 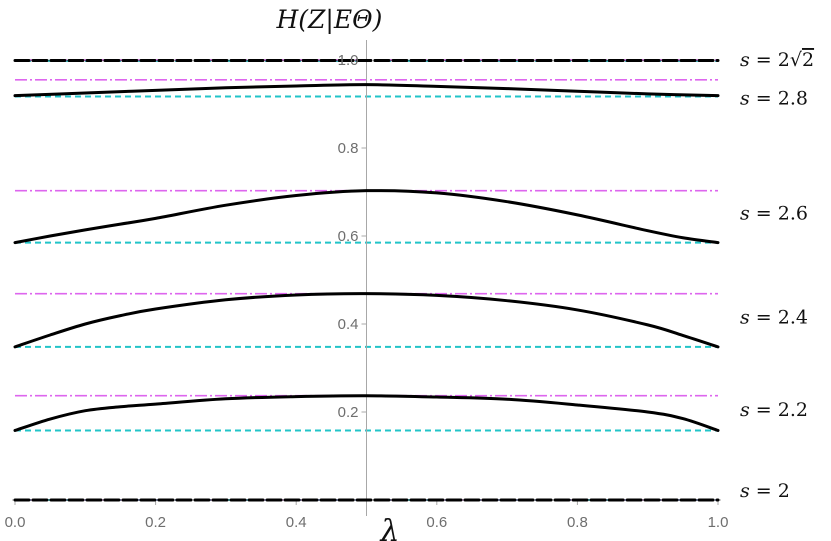 I want to click on y-axis-label: H(Z|EΘ), so click(x=329, y=20).